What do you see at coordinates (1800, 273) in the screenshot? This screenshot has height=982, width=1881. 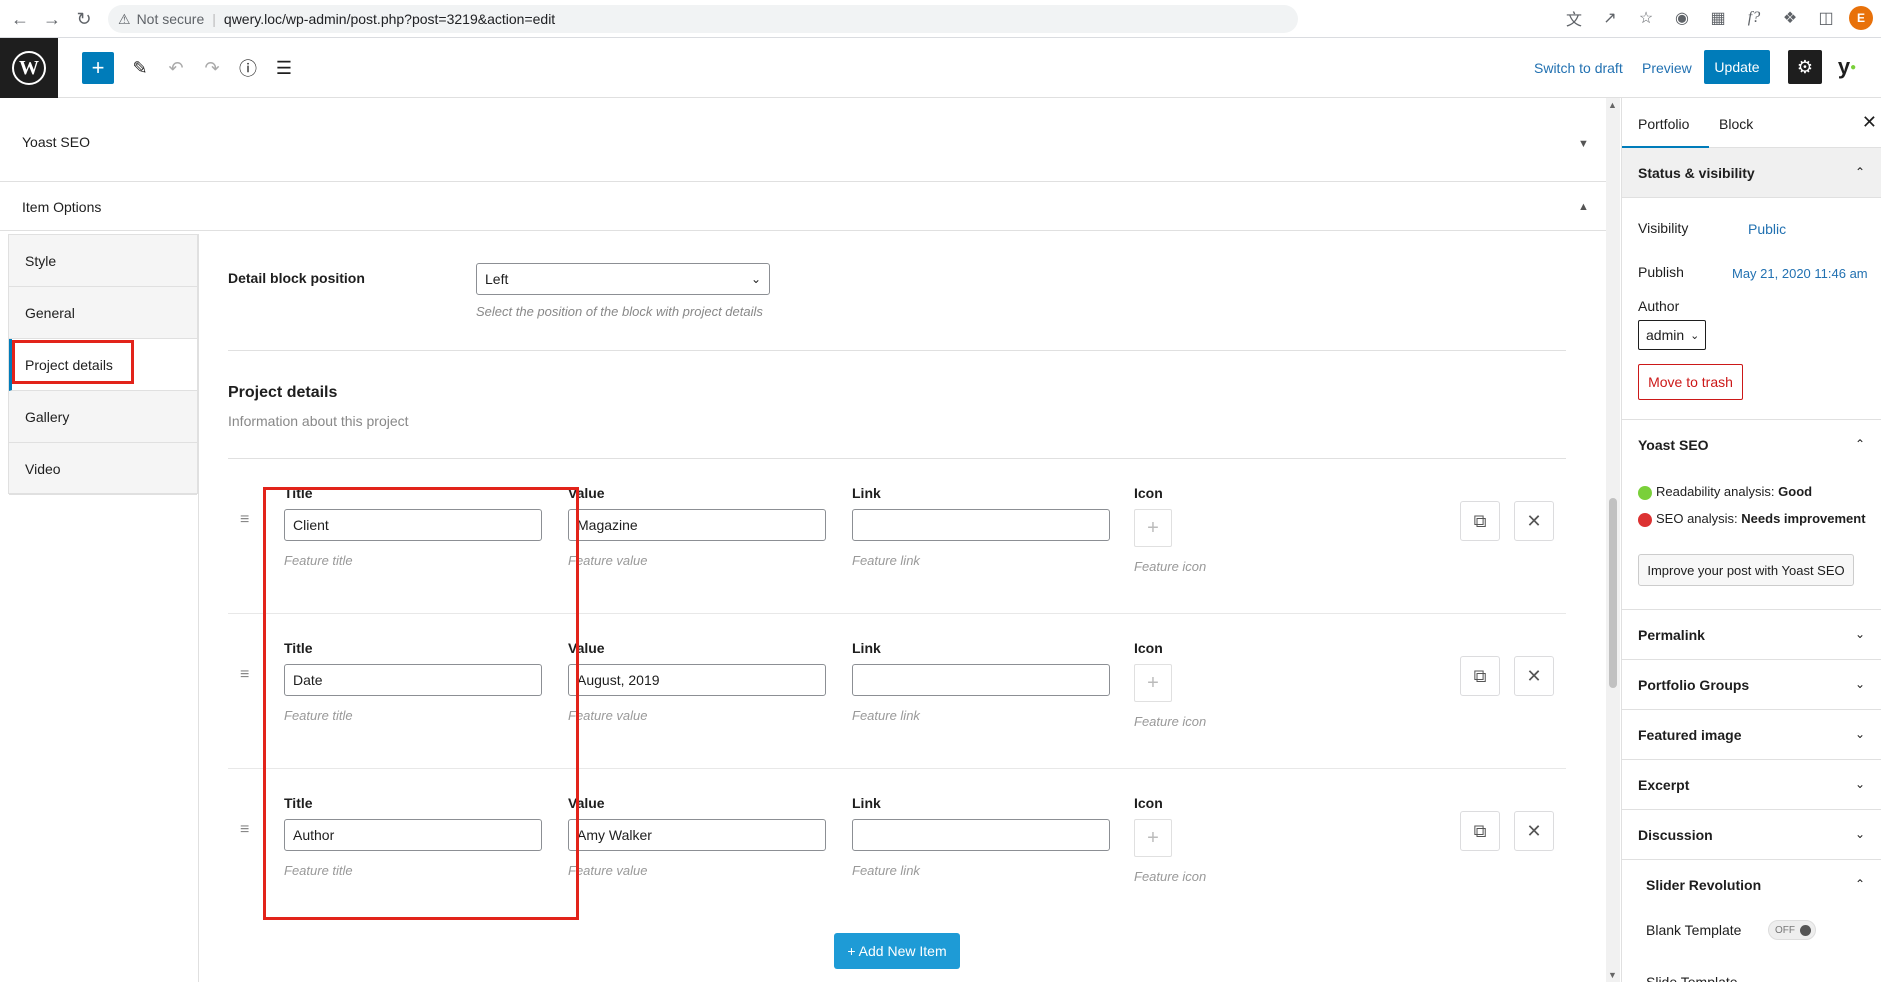 I see `publish-date-link: May 21, 2020 11:46 am` at bounding box center [1800, 273].